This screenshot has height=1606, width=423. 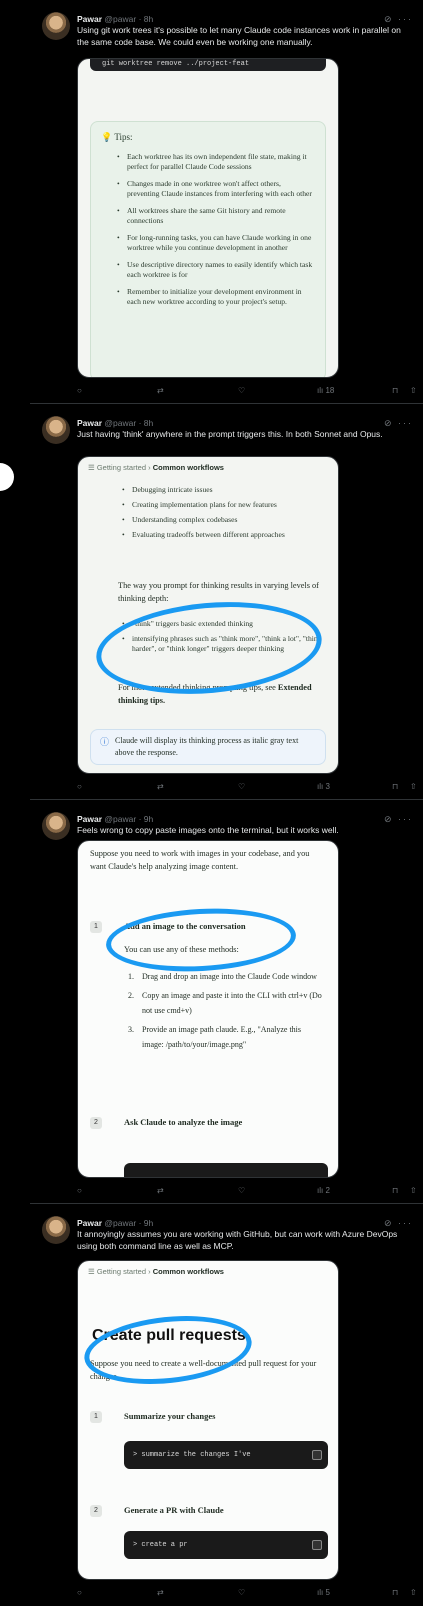 I want to click on side-scroll-handle, so click(x=7, y=477).